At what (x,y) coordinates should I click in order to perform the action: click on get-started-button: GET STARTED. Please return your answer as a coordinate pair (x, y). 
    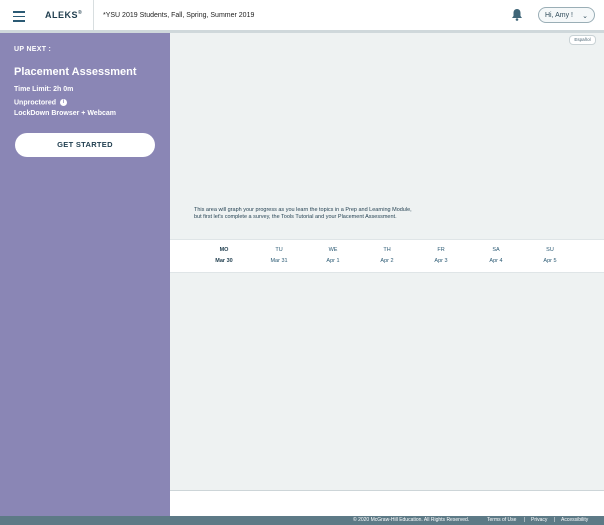
    Looking at the image, I should click on (85, 145).